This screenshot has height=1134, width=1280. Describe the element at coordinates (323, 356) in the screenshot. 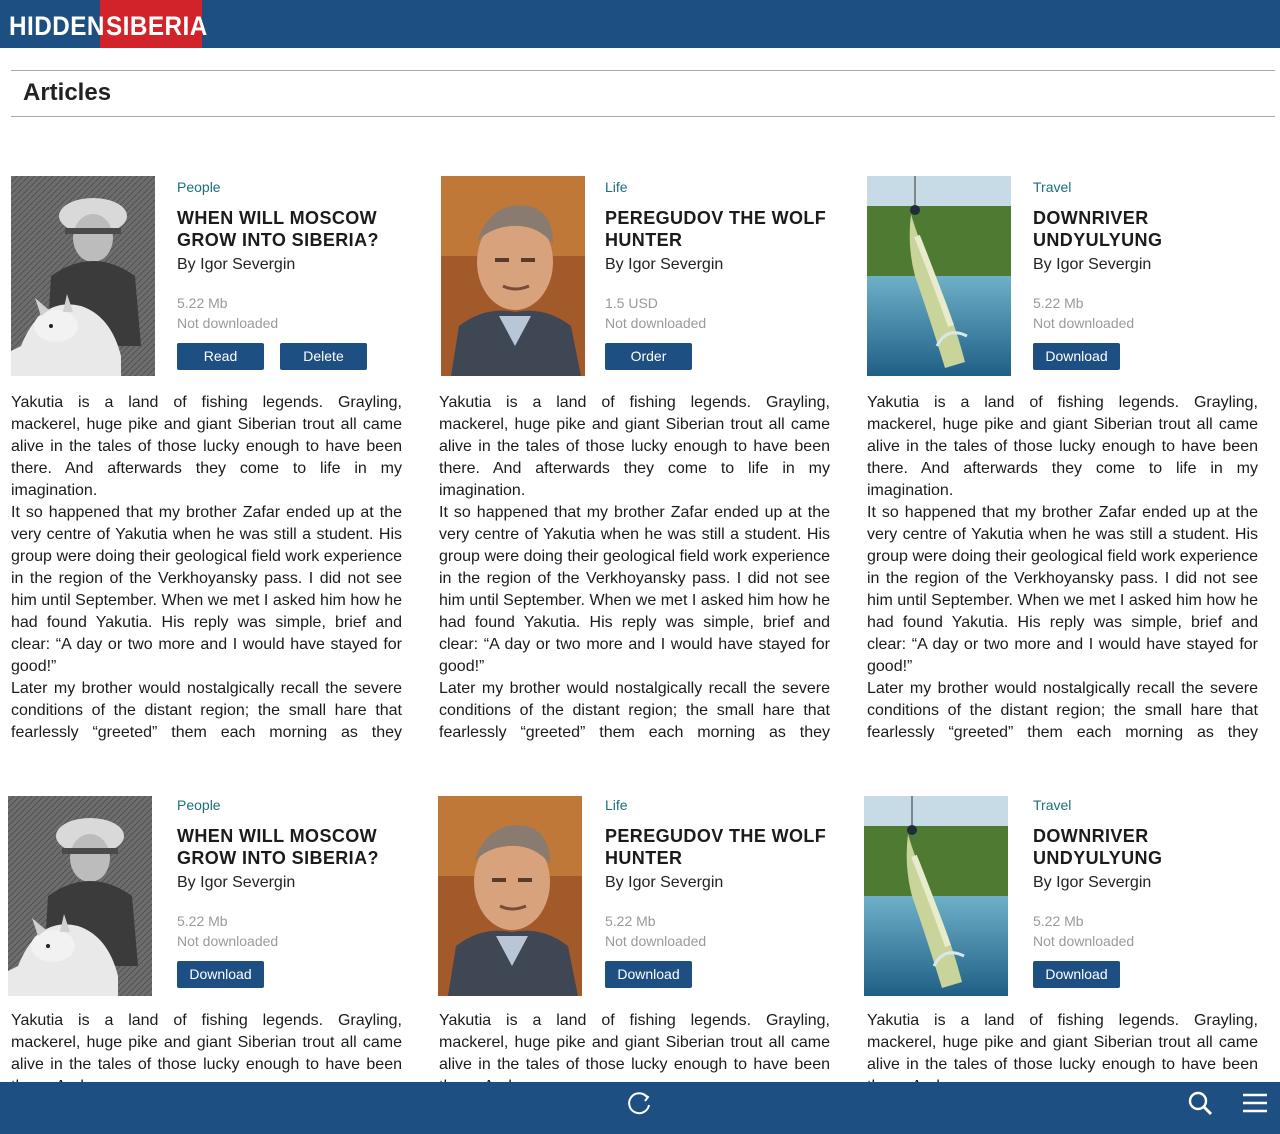

I see `delete-button: Delete` at that location.